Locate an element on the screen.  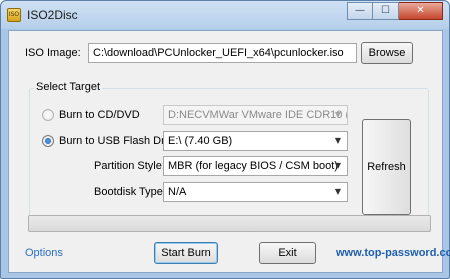
bootdisk-type-select: N/A ▼ is located at coordinates (255, 192).